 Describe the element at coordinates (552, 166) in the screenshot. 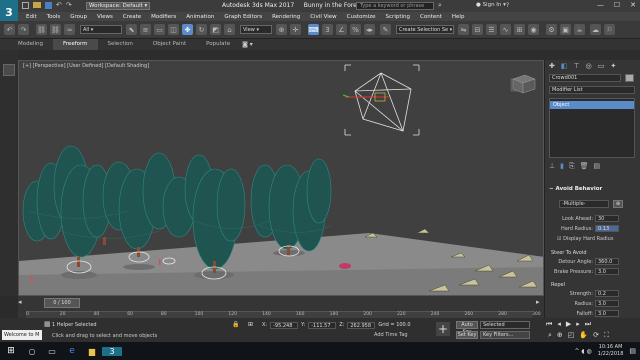

I see `pin-stack-icon: ⊥` at that location.